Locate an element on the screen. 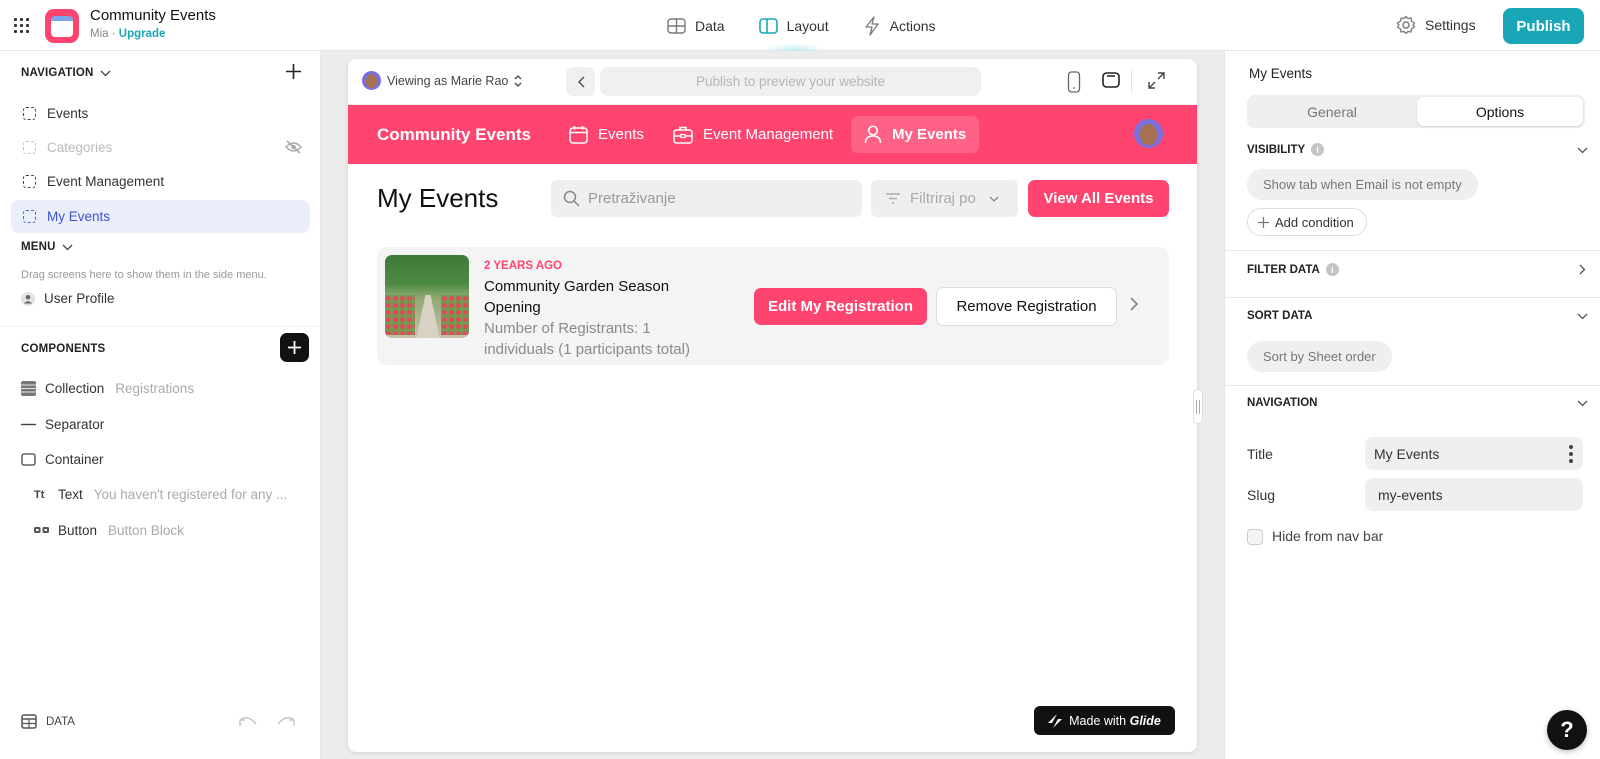  sort-option: Sort by Sheet order is located at coordinates (1319, 356).